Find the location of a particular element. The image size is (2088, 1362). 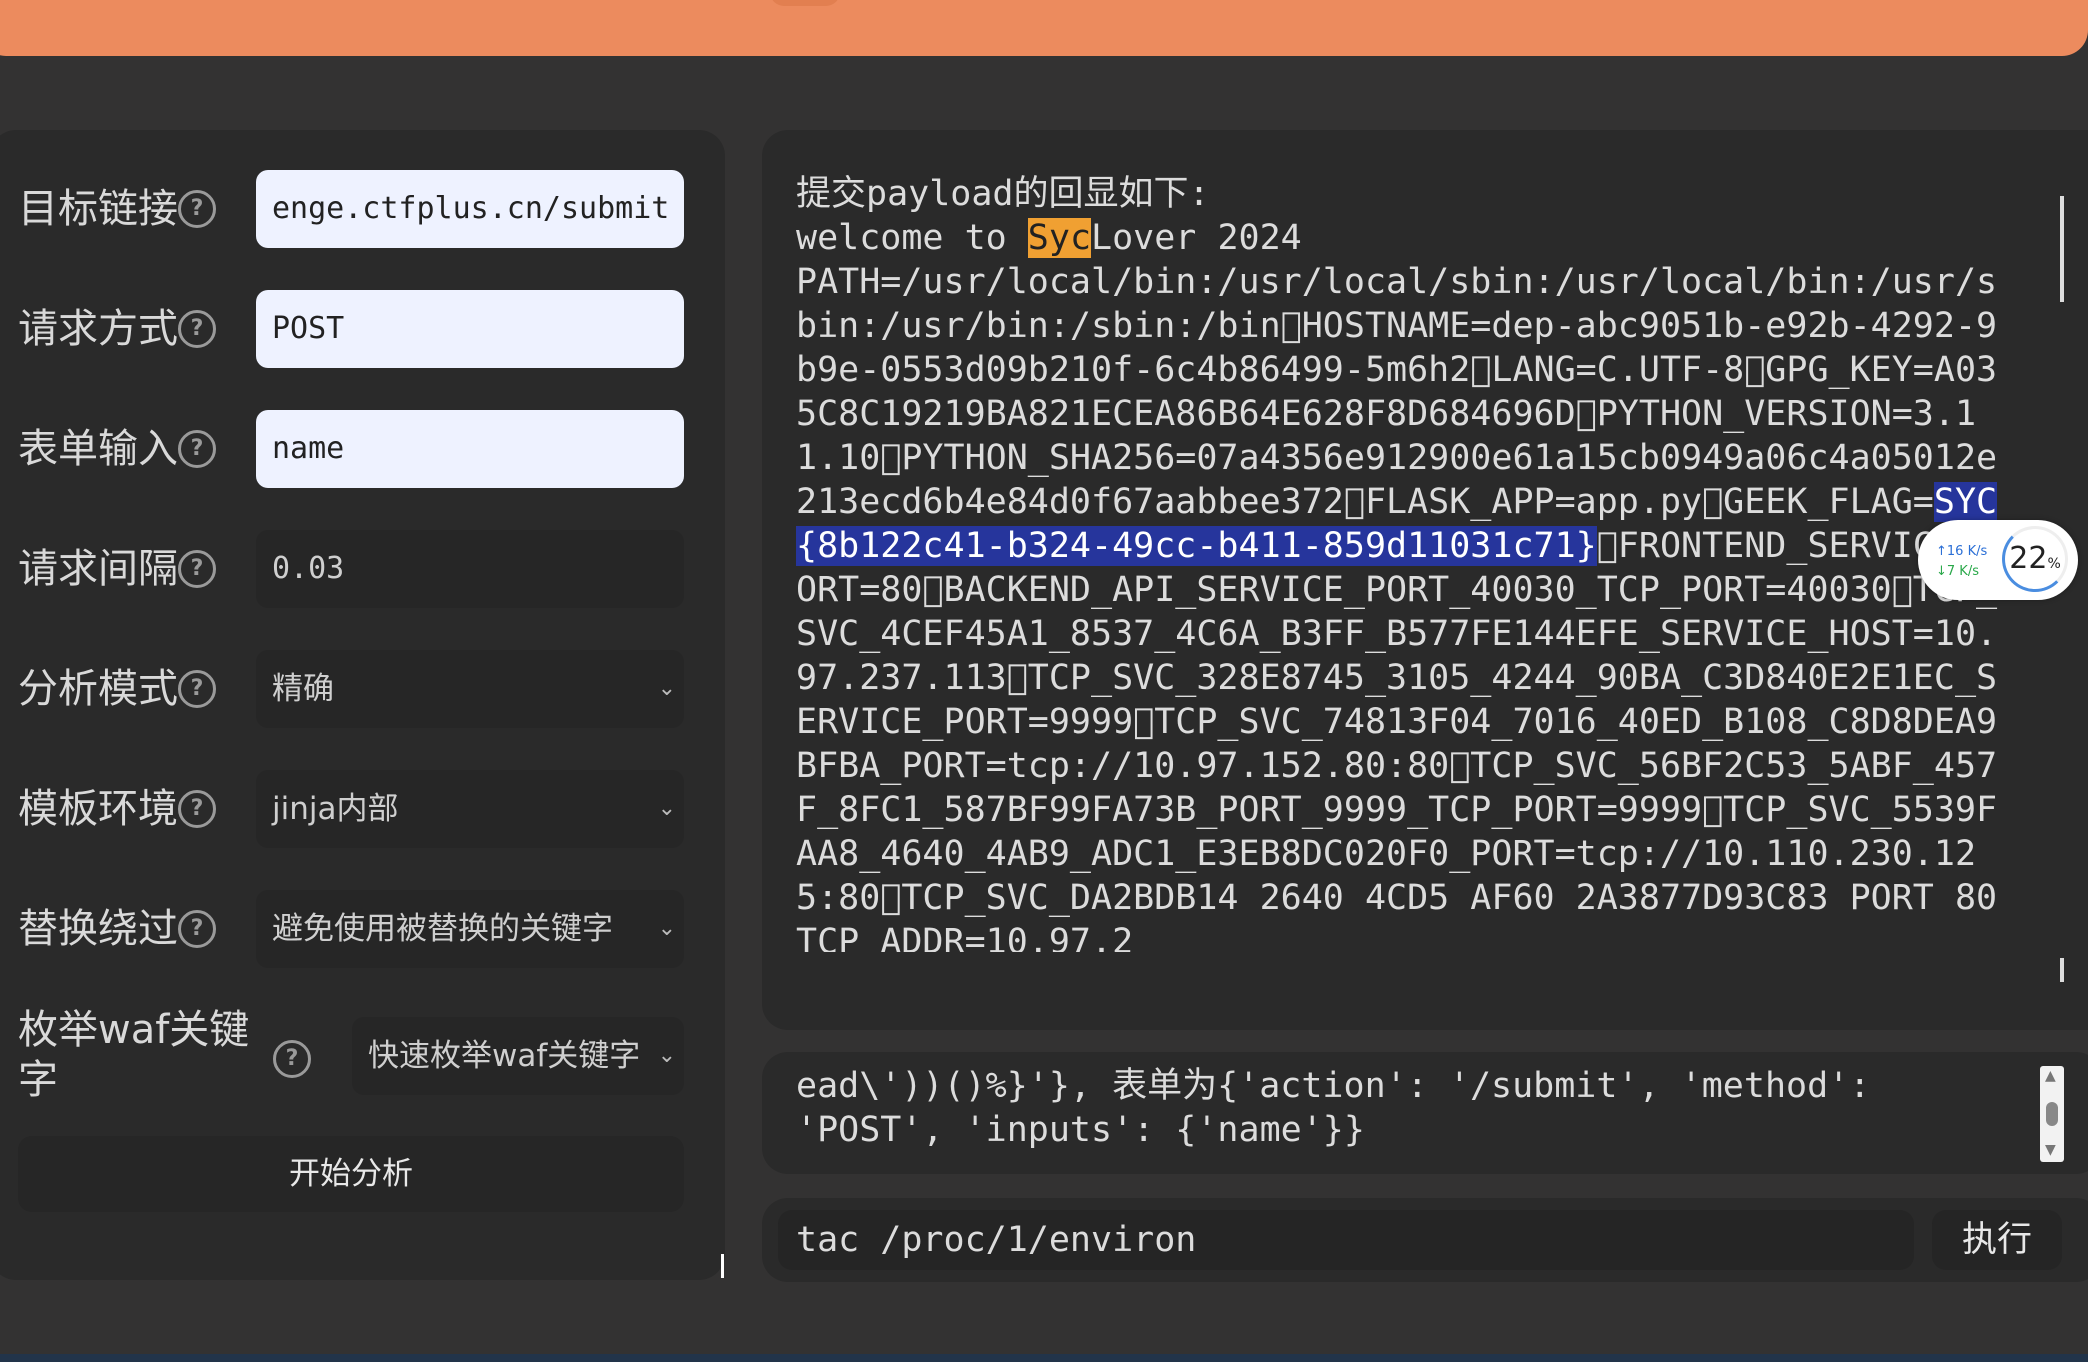

waf-enum-row: 枚举waf关键 字 ? 快速枚举waf关键字 ⌄ is located at coordinates (363, 1055).